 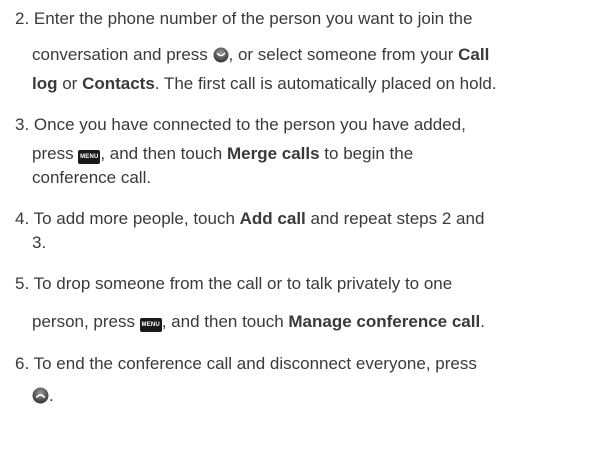 What do you see at coordinates (22, 124) in the screenshot?
I see `step-number: 3.` at bounding box center [22, 124].